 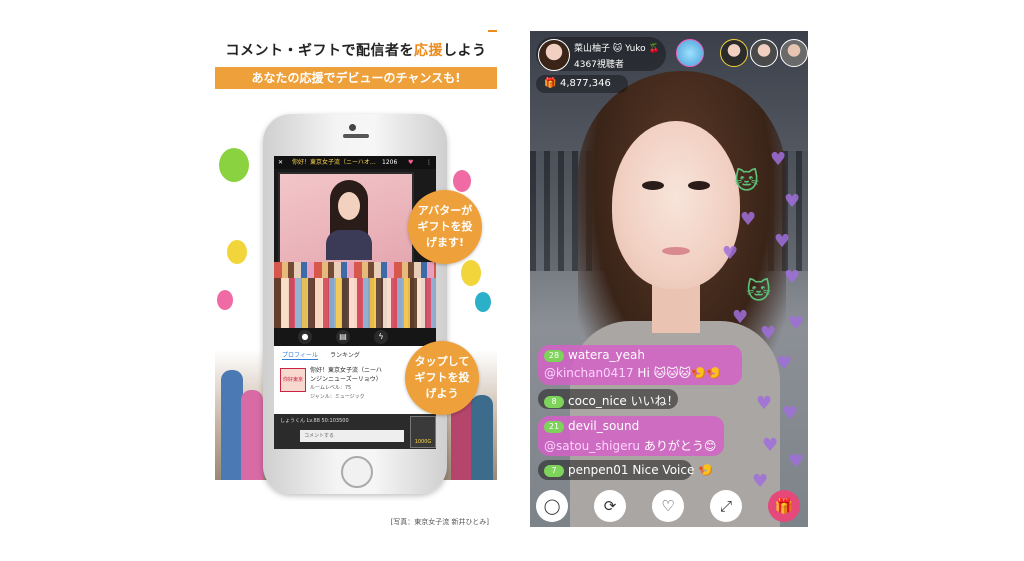 I want to click on promo-headline: コメント・ギフトで配信者を応援しよう, so click(x=356, y=50).